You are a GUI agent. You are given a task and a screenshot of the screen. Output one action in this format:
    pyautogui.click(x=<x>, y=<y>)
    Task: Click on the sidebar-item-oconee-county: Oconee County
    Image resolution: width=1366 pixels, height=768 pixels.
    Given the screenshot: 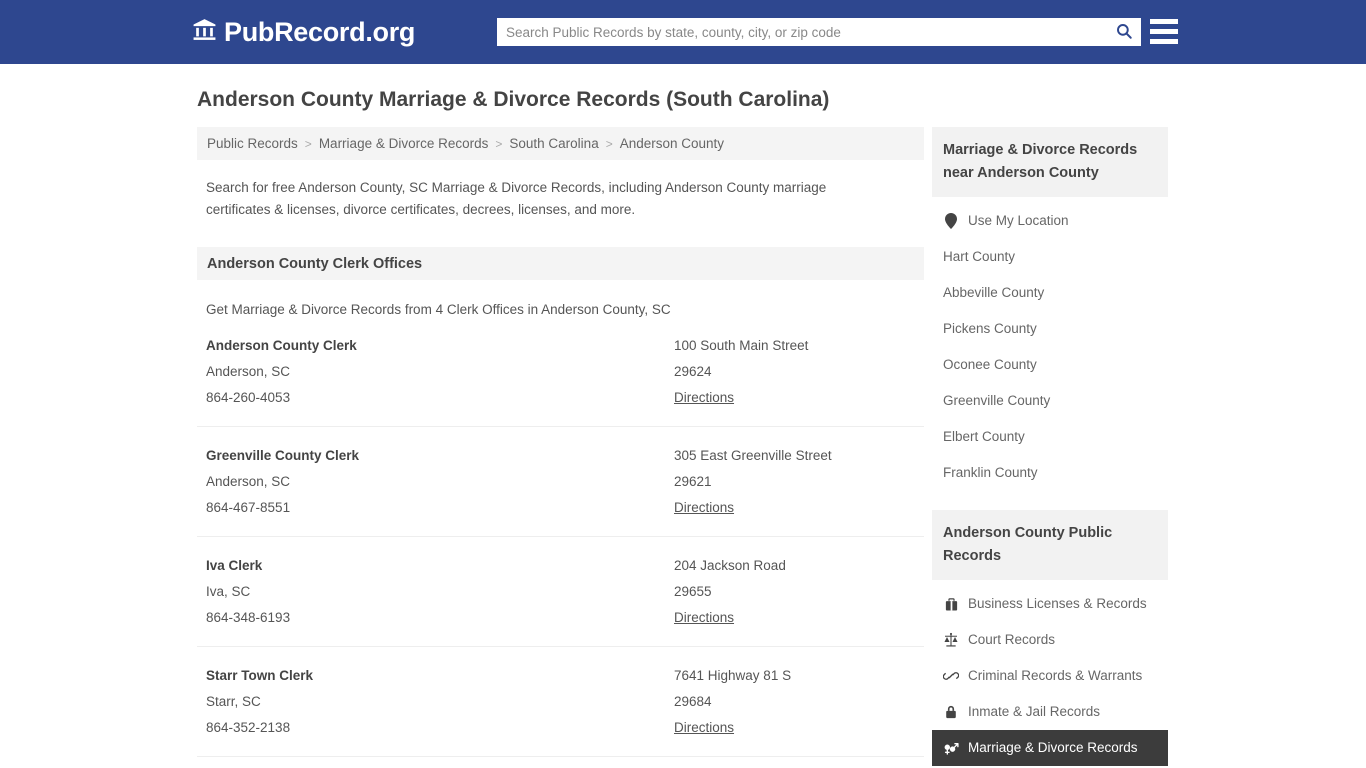 What is the action you would take?
    pyautogui.click(x=1050, y=365)
    